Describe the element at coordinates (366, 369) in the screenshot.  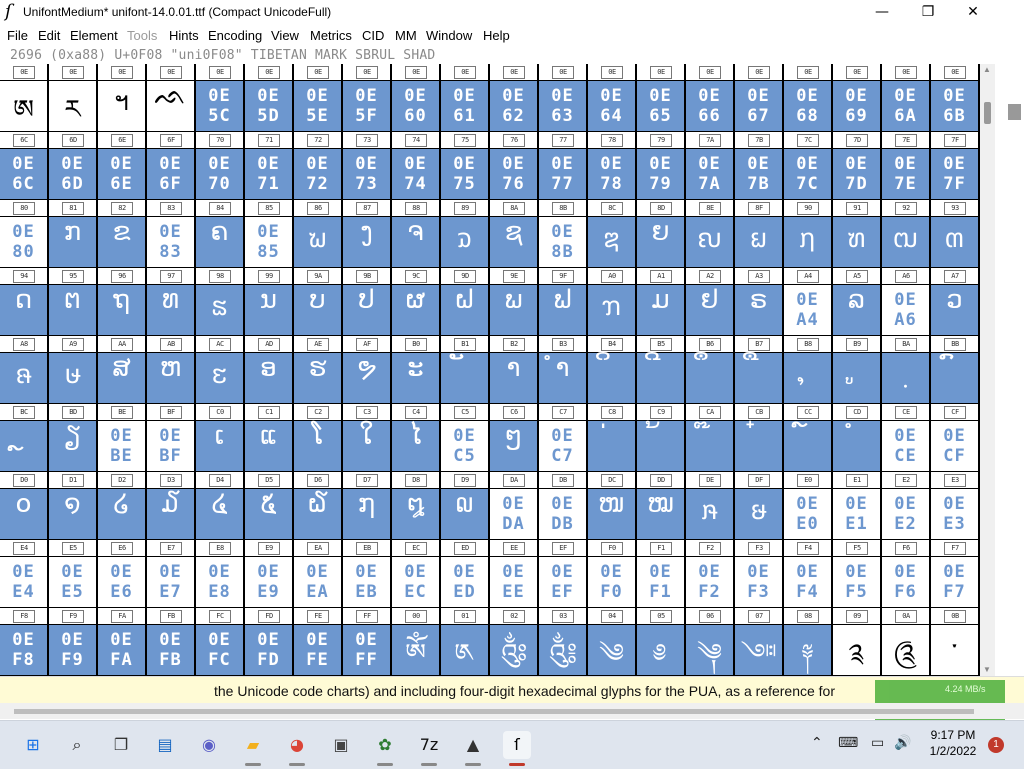
I see `glyph-cell: AF ຯ` at that location.